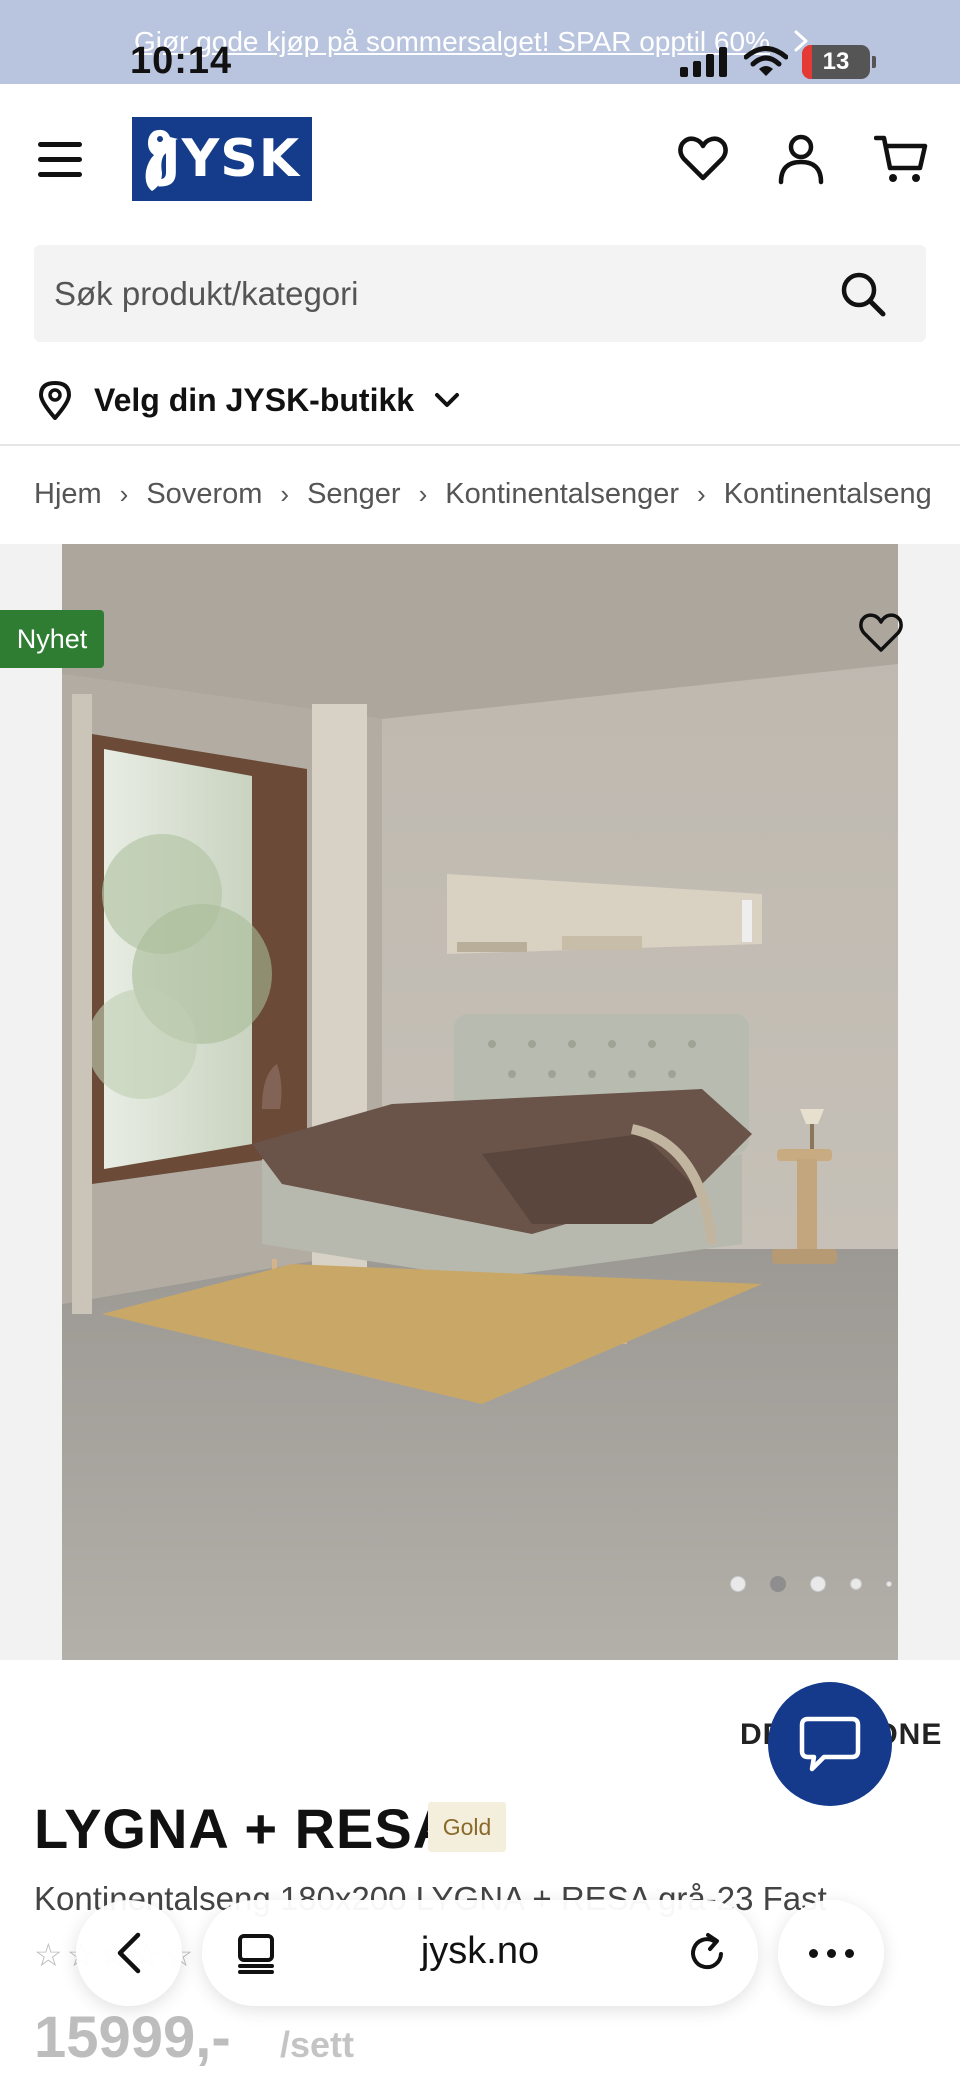  I want to click on store-selector: Velg din JYSK-butikk, so click(248, 400).